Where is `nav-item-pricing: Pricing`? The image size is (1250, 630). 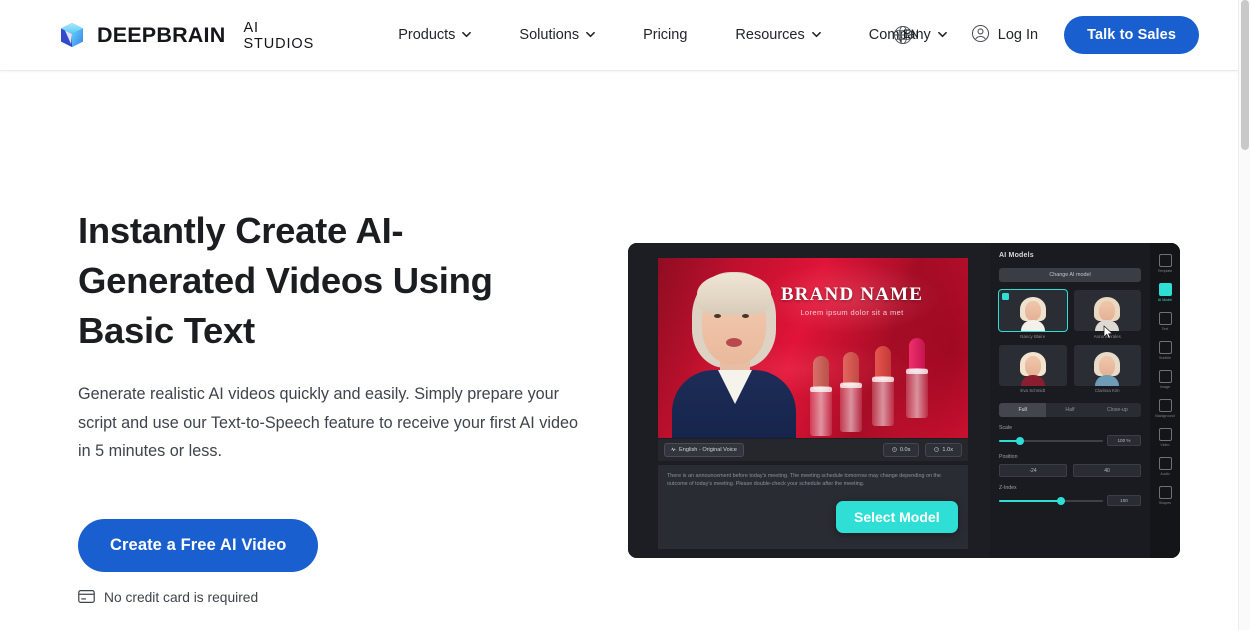
nav-item-pricing: Pricing is located at coordinates (665, 35).